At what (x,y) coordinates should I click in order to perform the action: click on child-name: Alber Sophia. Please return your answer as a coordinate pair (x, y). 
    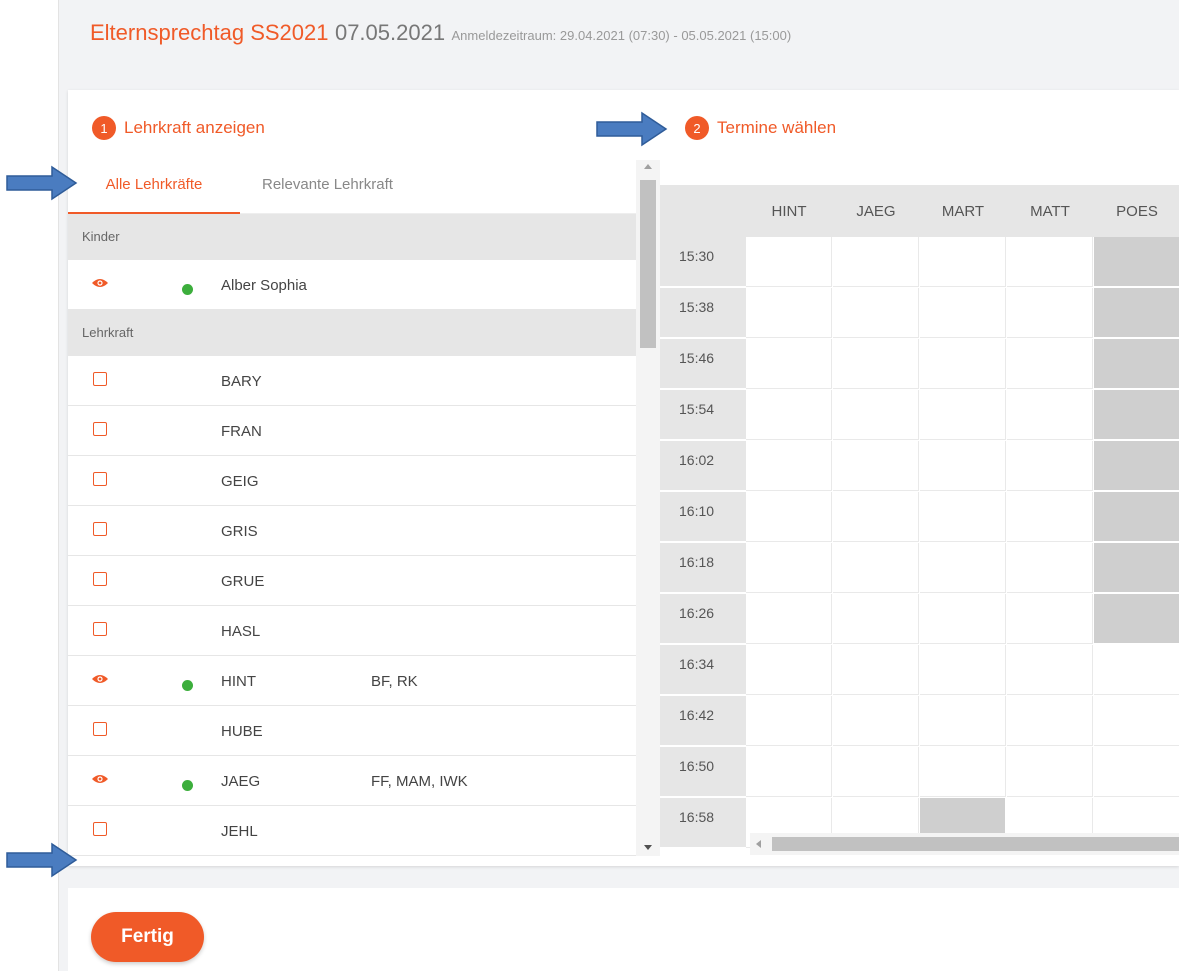
    Looking at the image, I should click on (264, 285).